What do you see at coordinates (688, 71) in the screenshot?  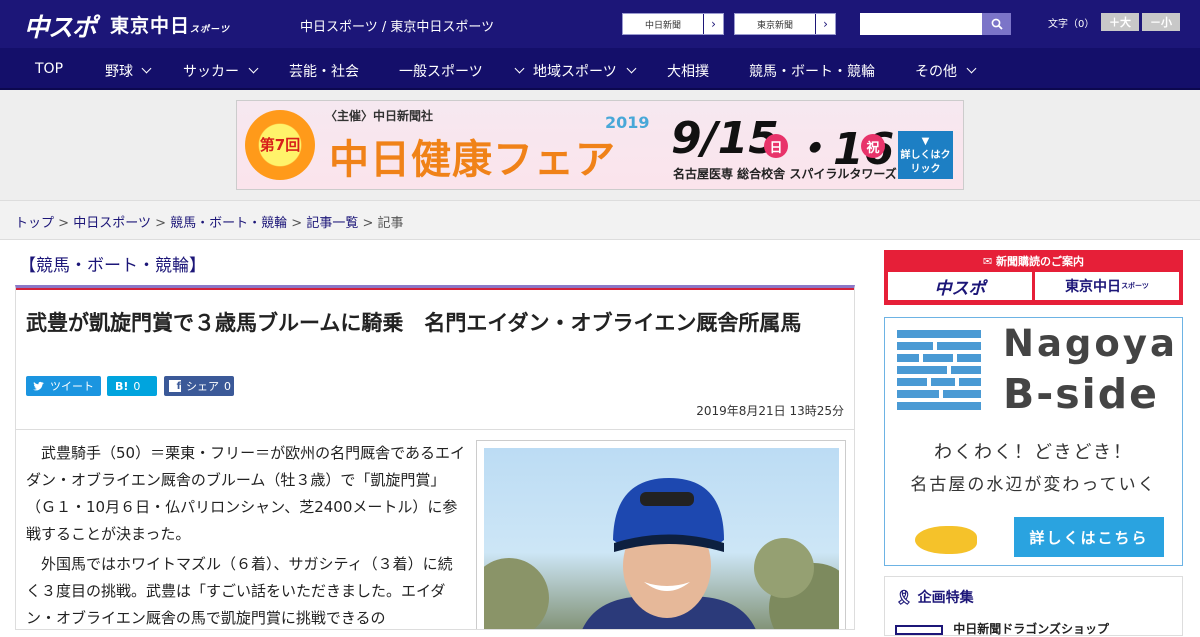 I see `nav-sumo: 大相撲` at bounding box center [688, 71].